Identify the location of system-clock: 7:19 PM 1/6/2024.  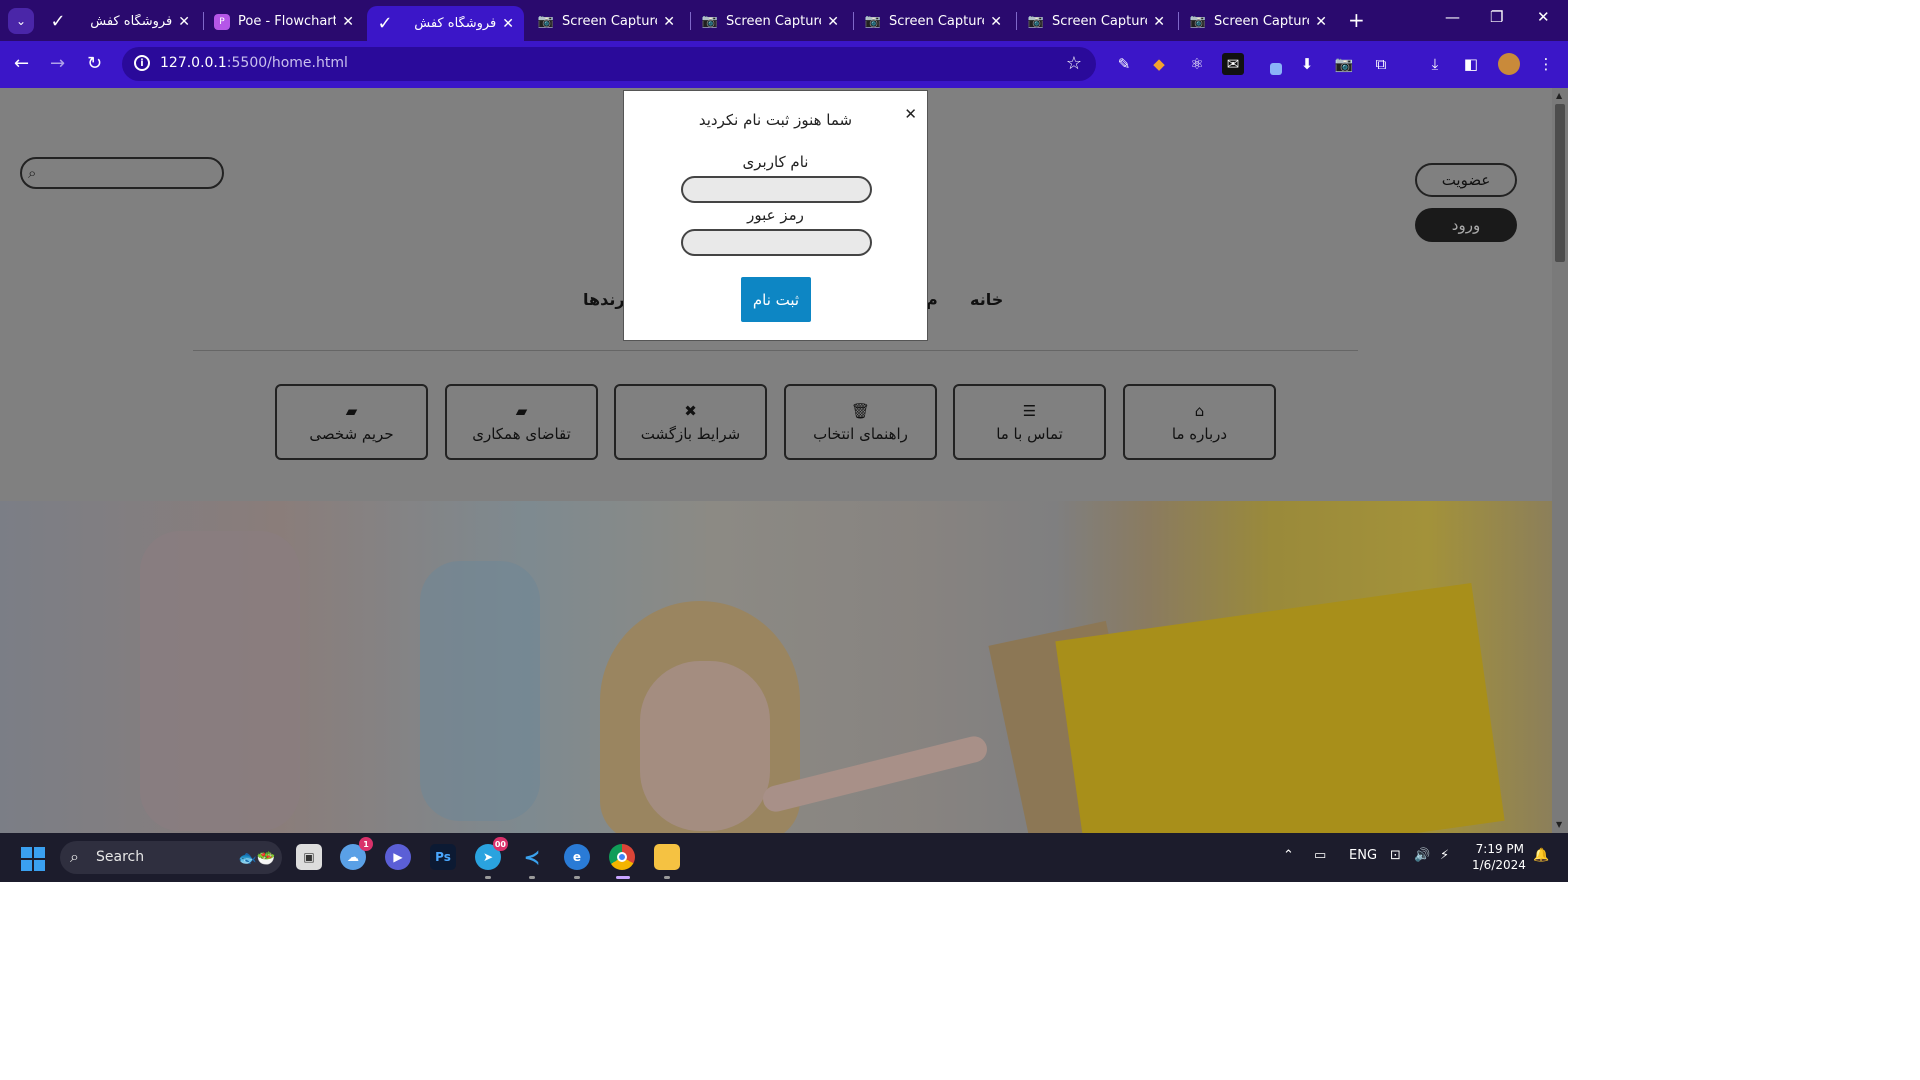
(1499, 857).